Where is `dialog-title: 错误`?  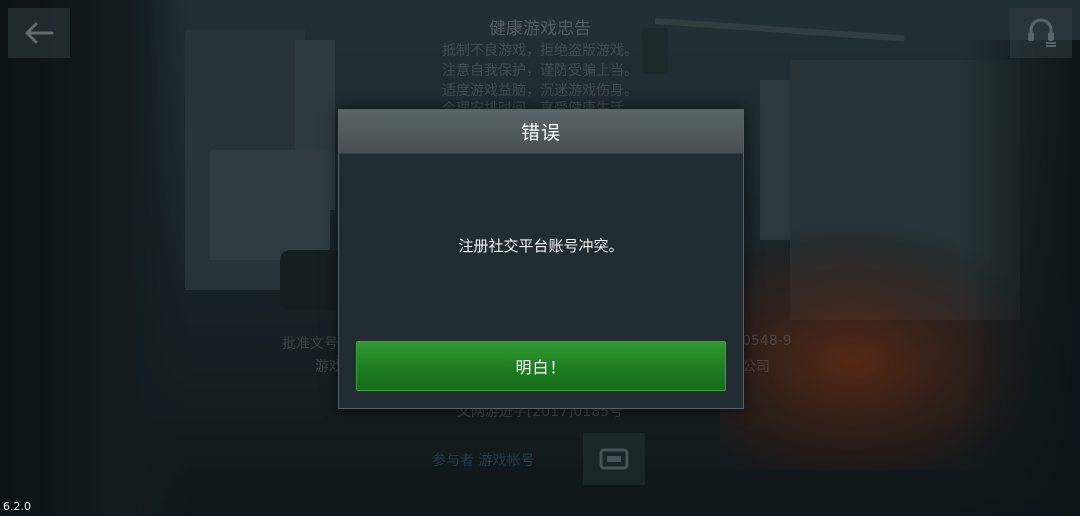
dialog-title: 错误 is located at coordinates (540, 133).